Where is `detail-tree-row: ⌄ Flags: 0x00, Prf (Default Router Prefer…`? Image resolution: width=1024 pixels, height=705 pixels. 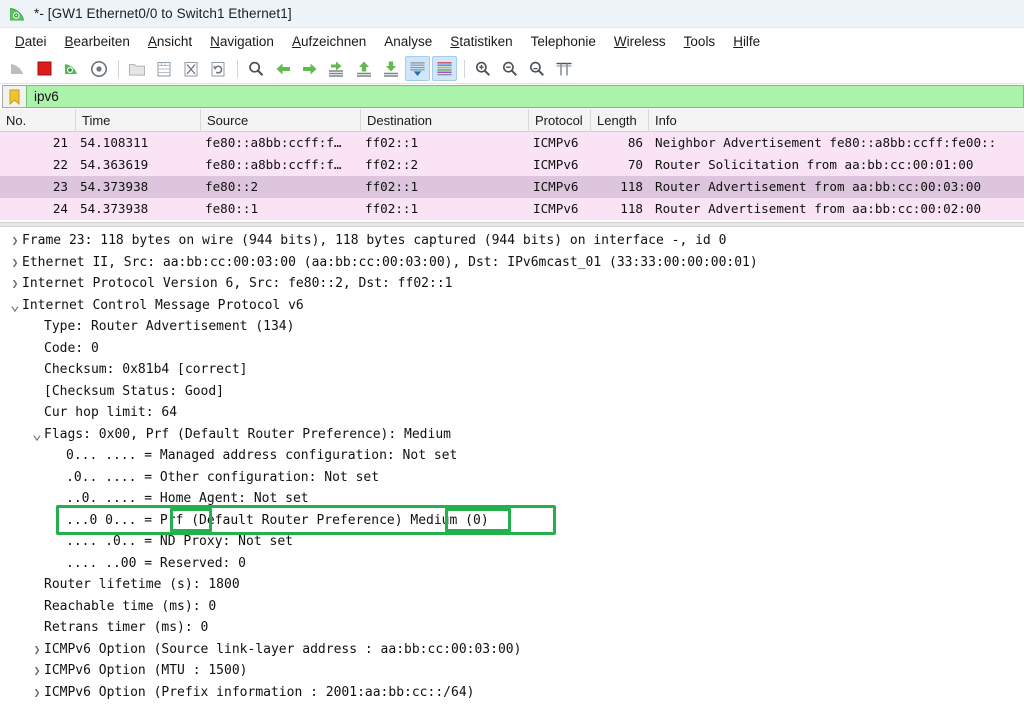 detail-tree-row: ⌄ Flags: 0x00, Prf (Default Router Prefer… is located at coordinates (512, 435).